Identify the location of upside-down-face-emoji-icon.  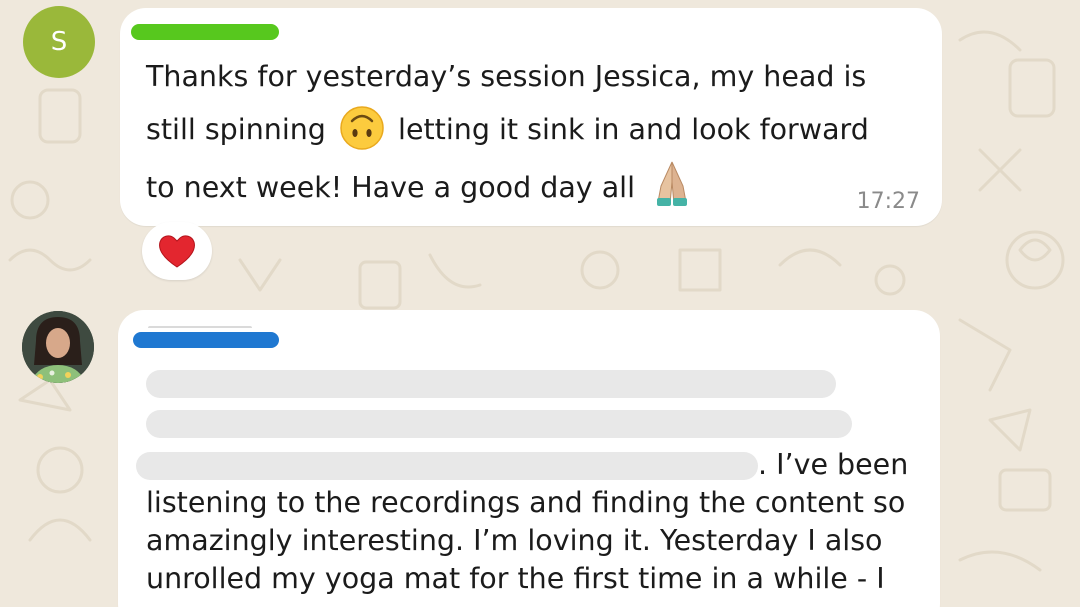
(362, 128).